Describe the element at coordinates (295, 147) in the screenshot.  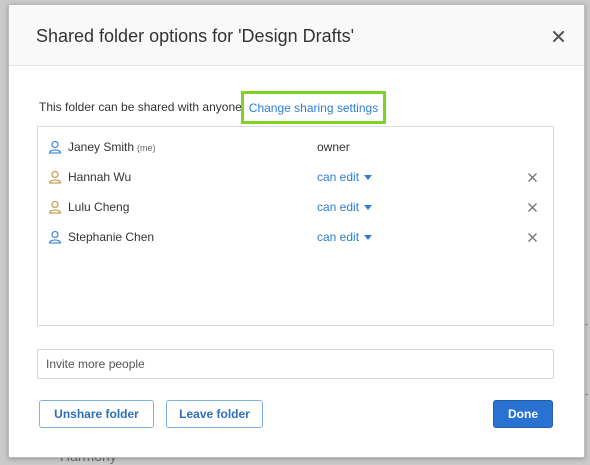
I see `member-row: Janey Smith (me) owner` at that location.